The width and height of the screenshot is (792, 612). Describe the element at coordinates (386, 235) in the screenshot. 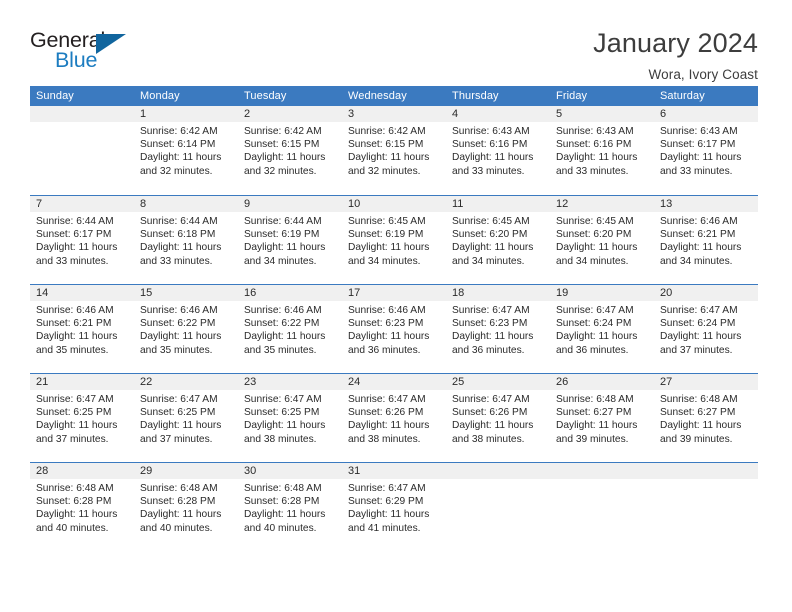

I see `sunset-text: Sunset: 6:19 PM` at that location.